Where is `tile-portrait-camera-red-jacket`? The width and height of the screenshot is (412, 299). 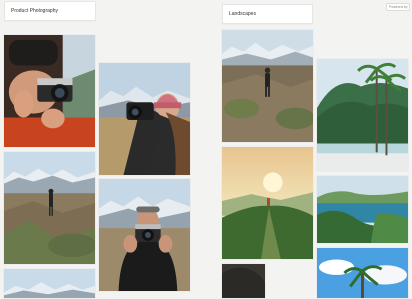
tile-portrait-camera-red-jacket is located at coordinates (49, 91).